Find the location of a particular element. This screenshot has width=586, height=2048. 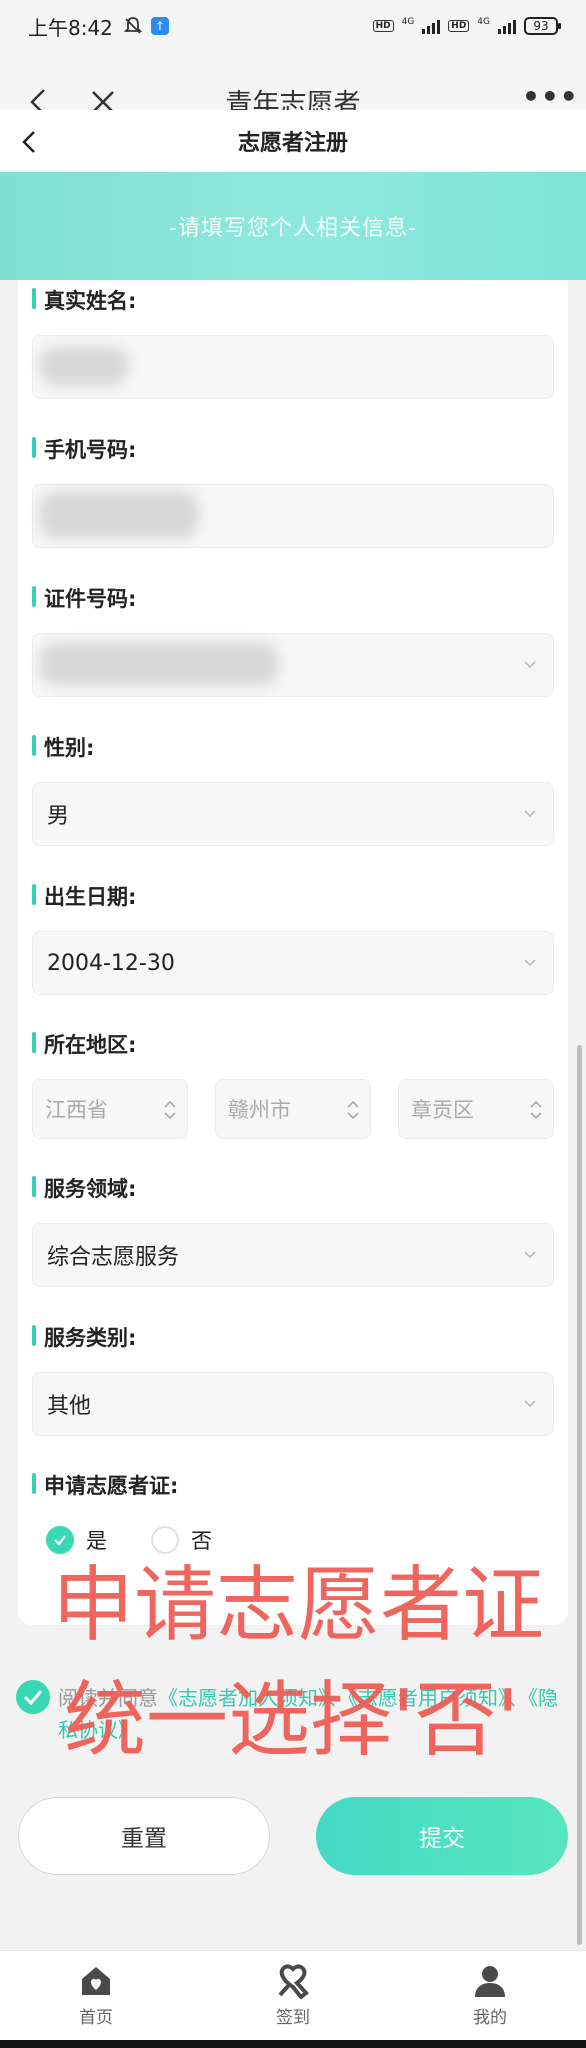

province-select: 江西省 is located at coordinates (110, 1109).